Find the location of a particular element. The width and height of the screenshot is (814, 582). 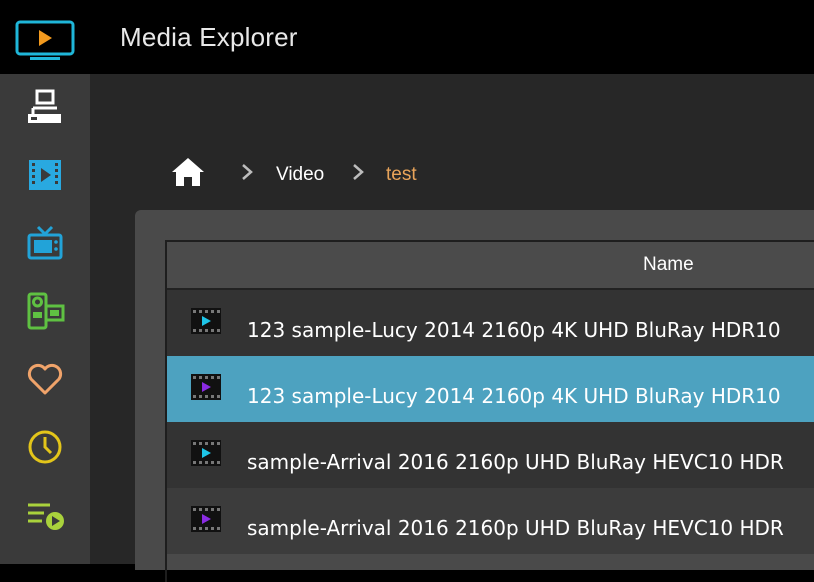

sidebar-item-favorites is located at coordinates (45, 380).